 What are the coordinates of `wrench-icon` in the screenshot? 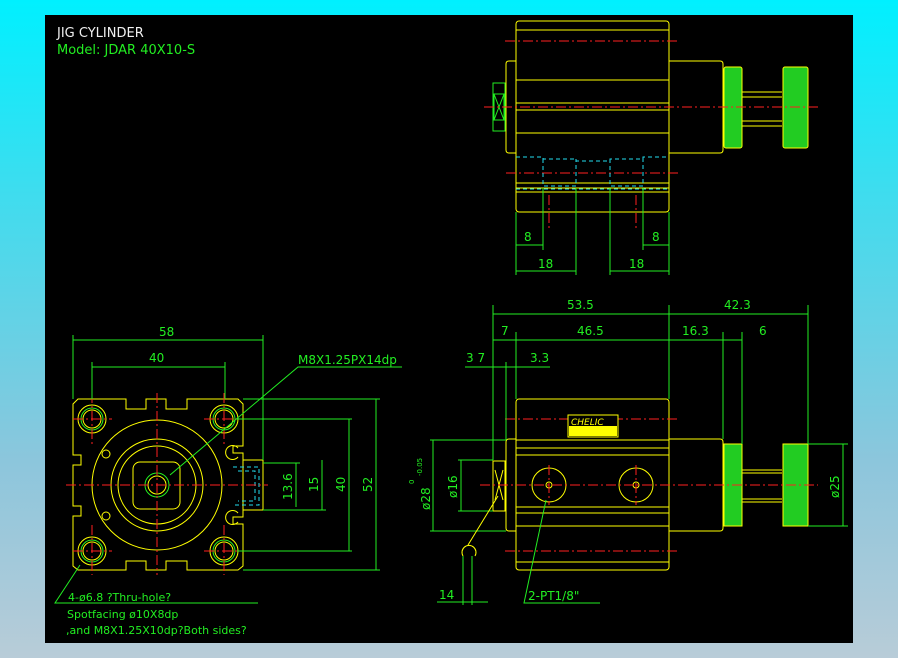 It's located at (469, 550).